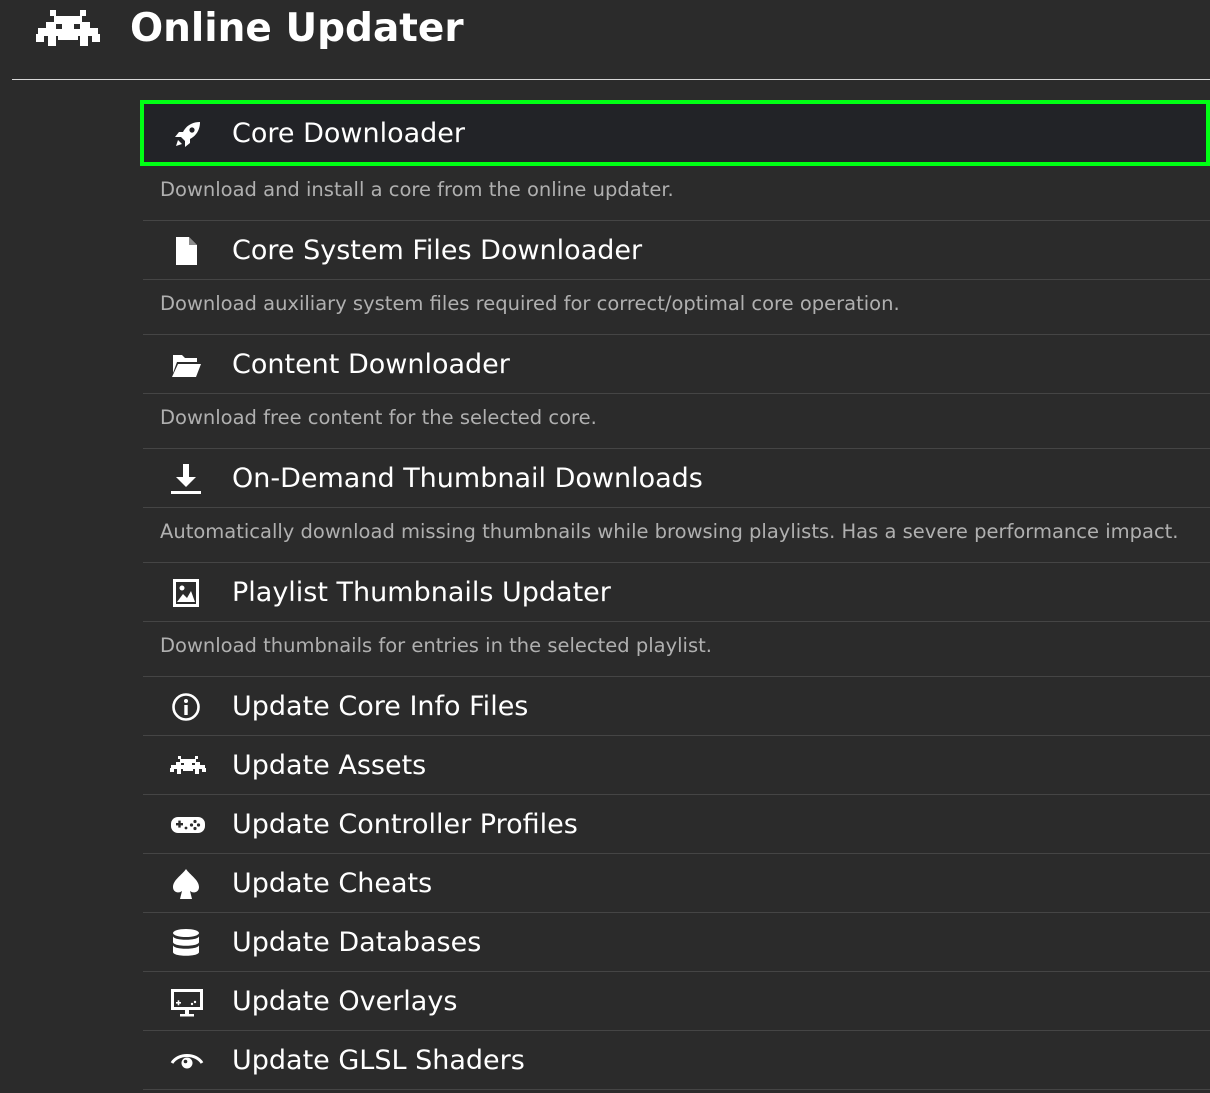 This screenshot has width=1210, height=1093. Describe the element at coordinates (188, 134) in the screenshot. I see `rocket-icon` at that location.